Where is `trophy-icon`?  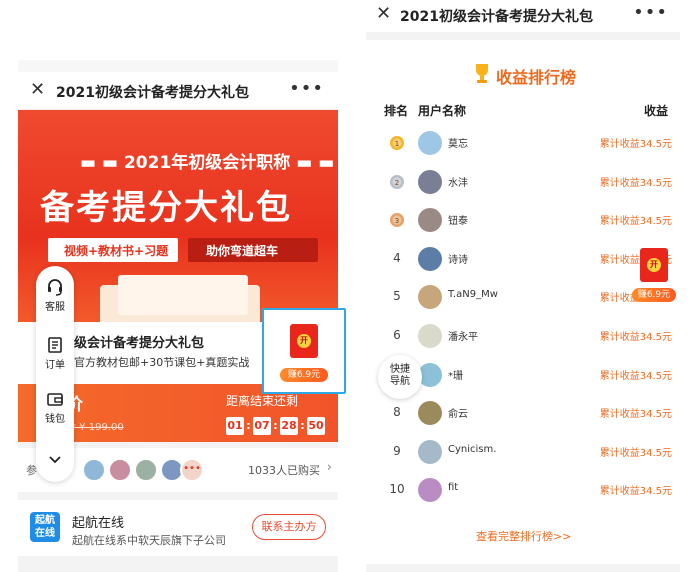 trophy-icon is located at coordinates (482, 73).